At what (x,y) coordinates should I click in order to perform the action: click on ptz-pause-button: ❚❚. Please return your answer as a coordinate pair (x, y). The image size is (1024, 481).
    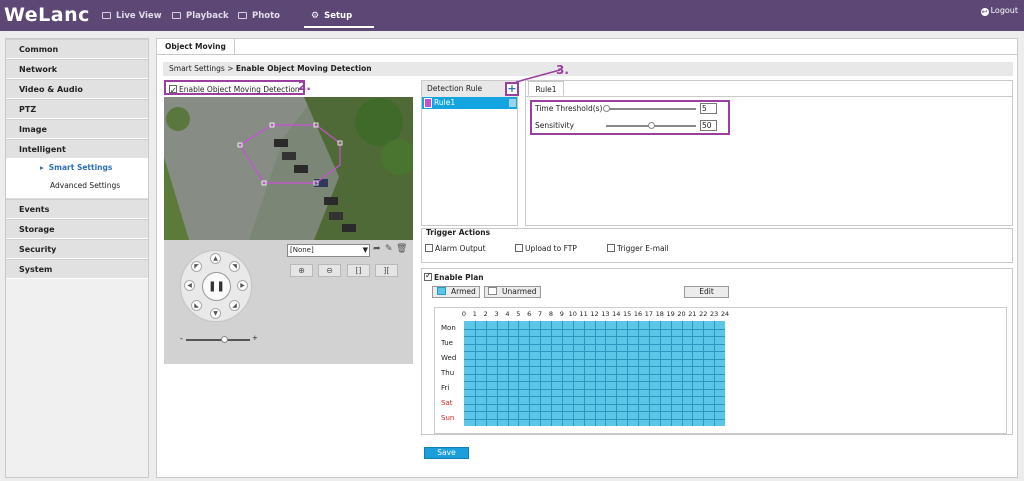
    Looking at the image, I should click on (216, 286).